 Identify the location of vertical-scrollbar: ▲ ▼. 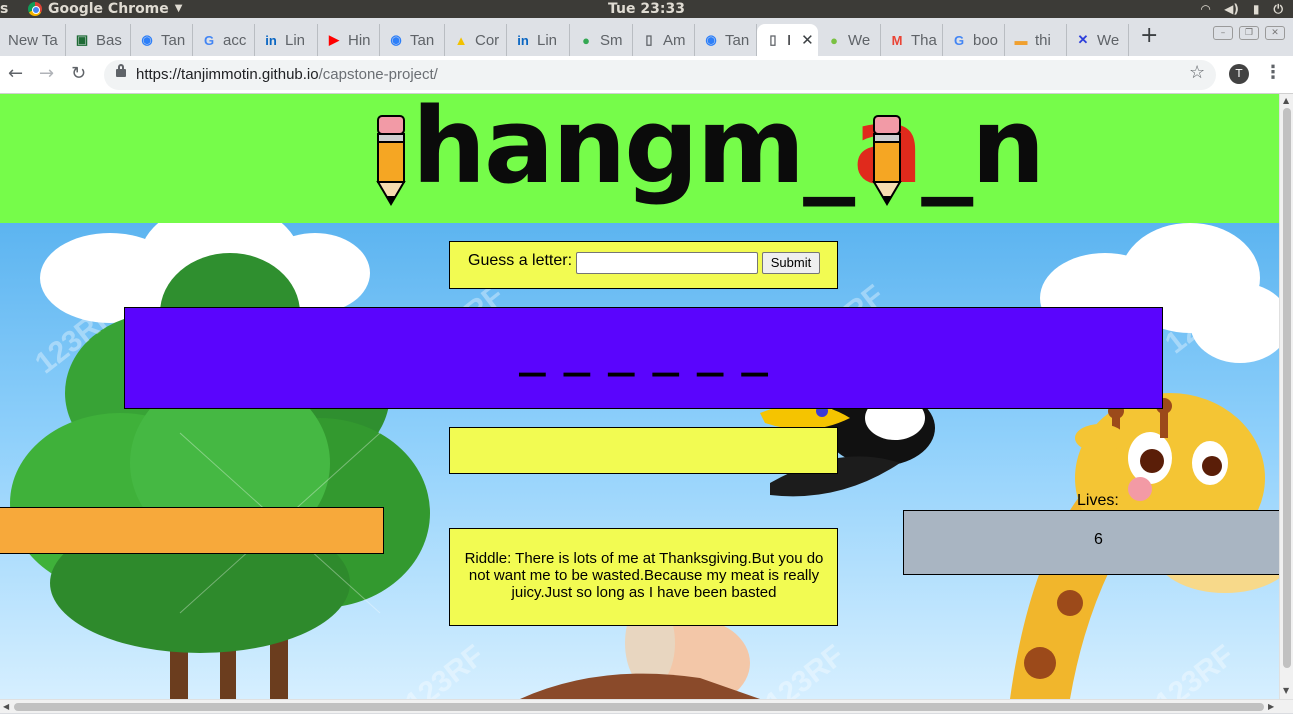
(1286, 396).